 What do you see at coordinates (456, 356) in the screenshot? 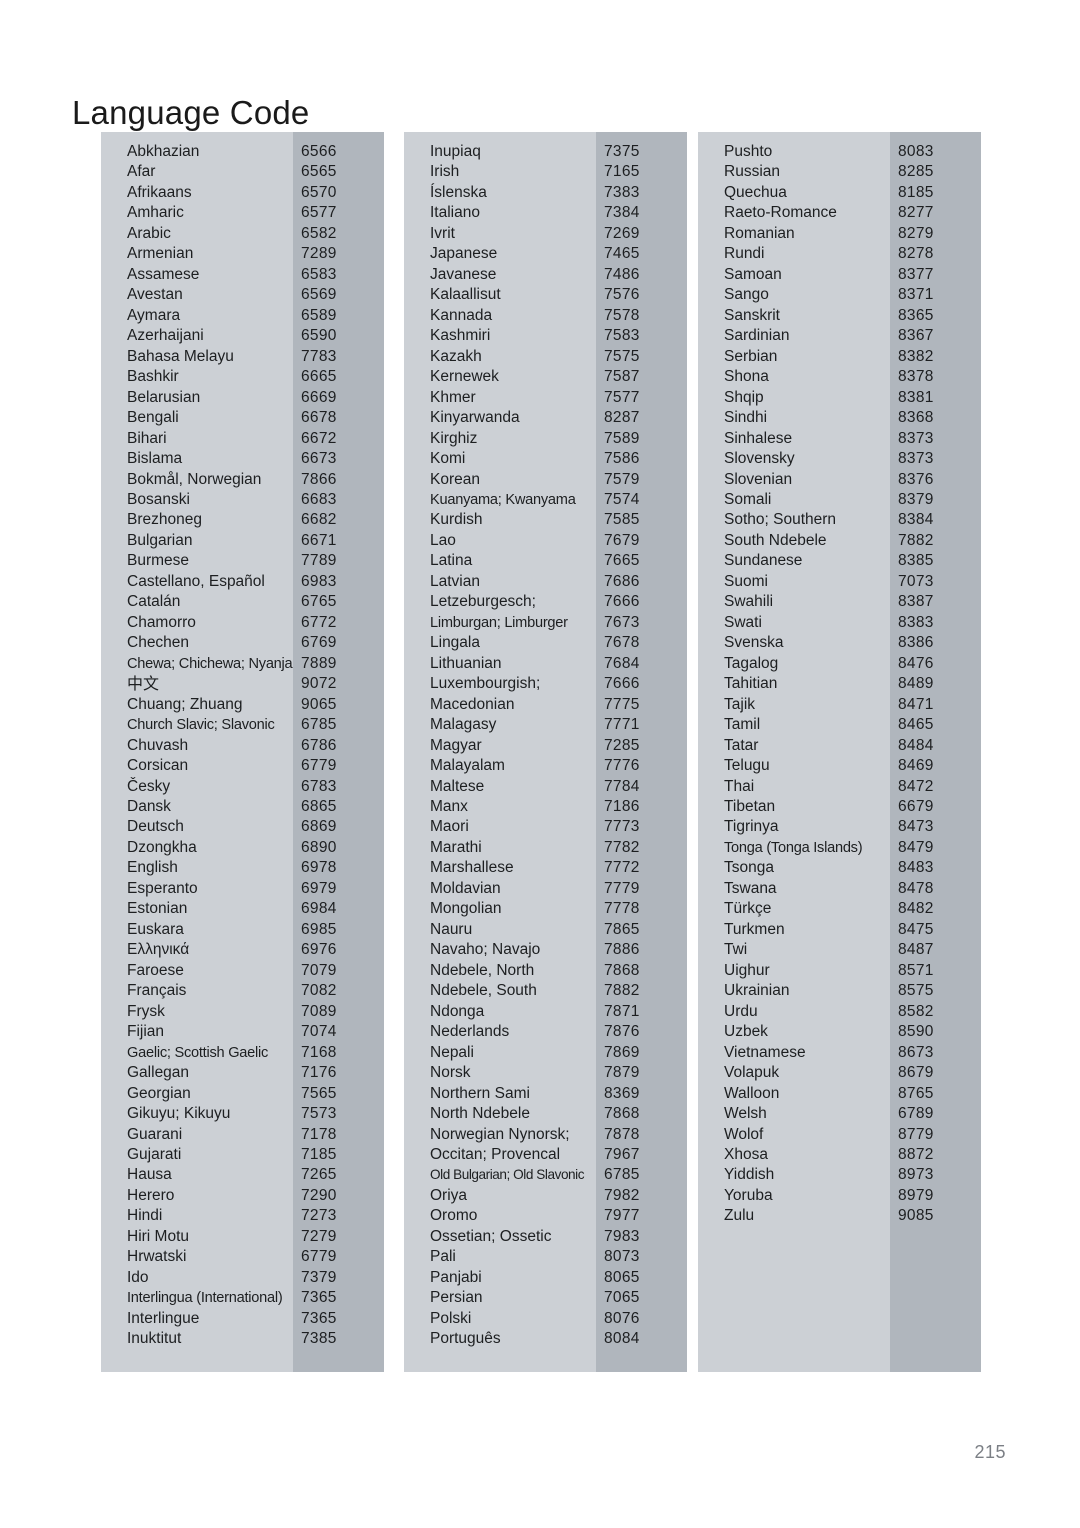
I see `language-name: Kazakh` at bounding box center [456, 356].